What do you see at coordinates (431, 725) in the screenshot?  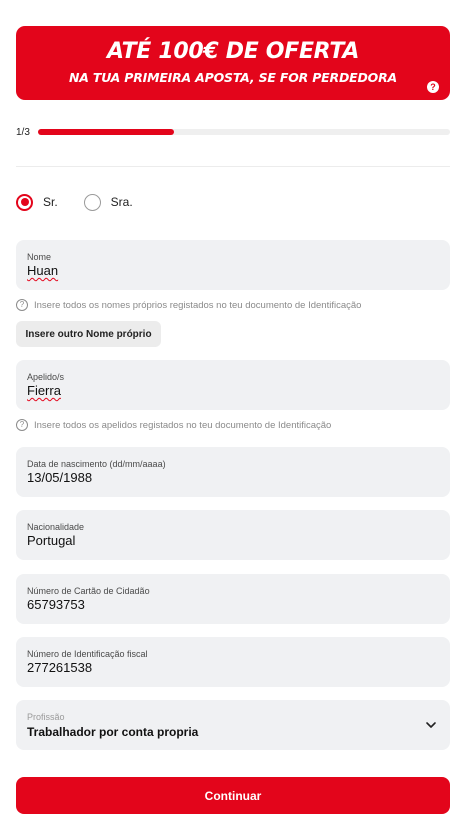 I see `chevron-down-icon` at bounding box center [431, 725].